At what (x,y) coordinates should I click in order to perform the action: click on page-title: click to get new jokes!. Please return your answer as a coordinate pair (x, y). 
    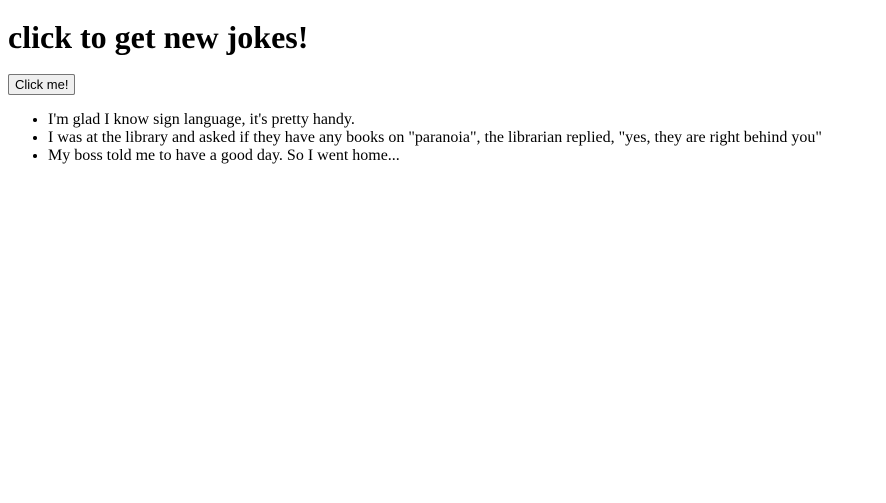
    Looking at the image, I should click on (158, 37).